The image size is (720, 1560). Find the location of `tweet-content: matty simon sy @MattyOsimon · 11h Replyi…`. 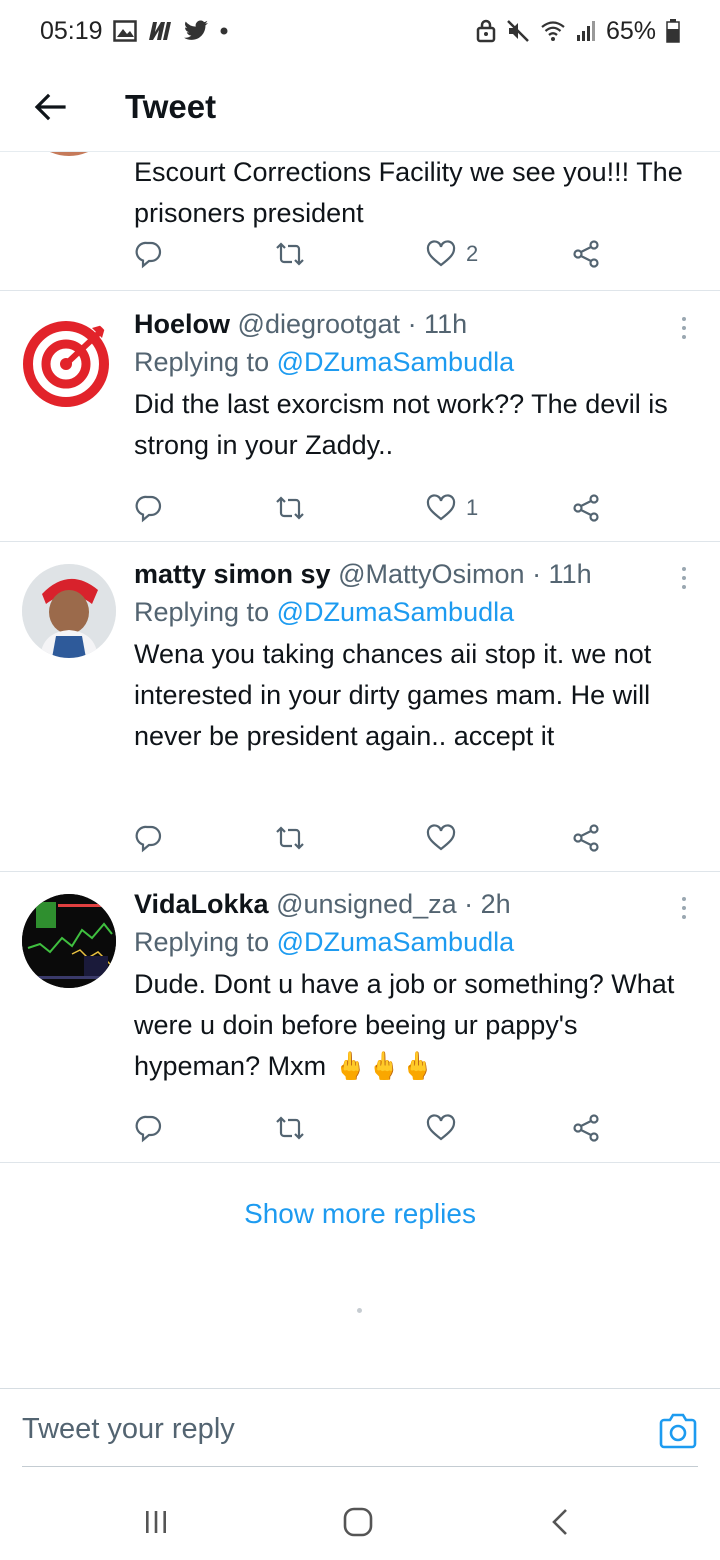

tweet-content: matty simon sy @MattyOsimon · 11h Replyi… is located at coordinates (412, 656).